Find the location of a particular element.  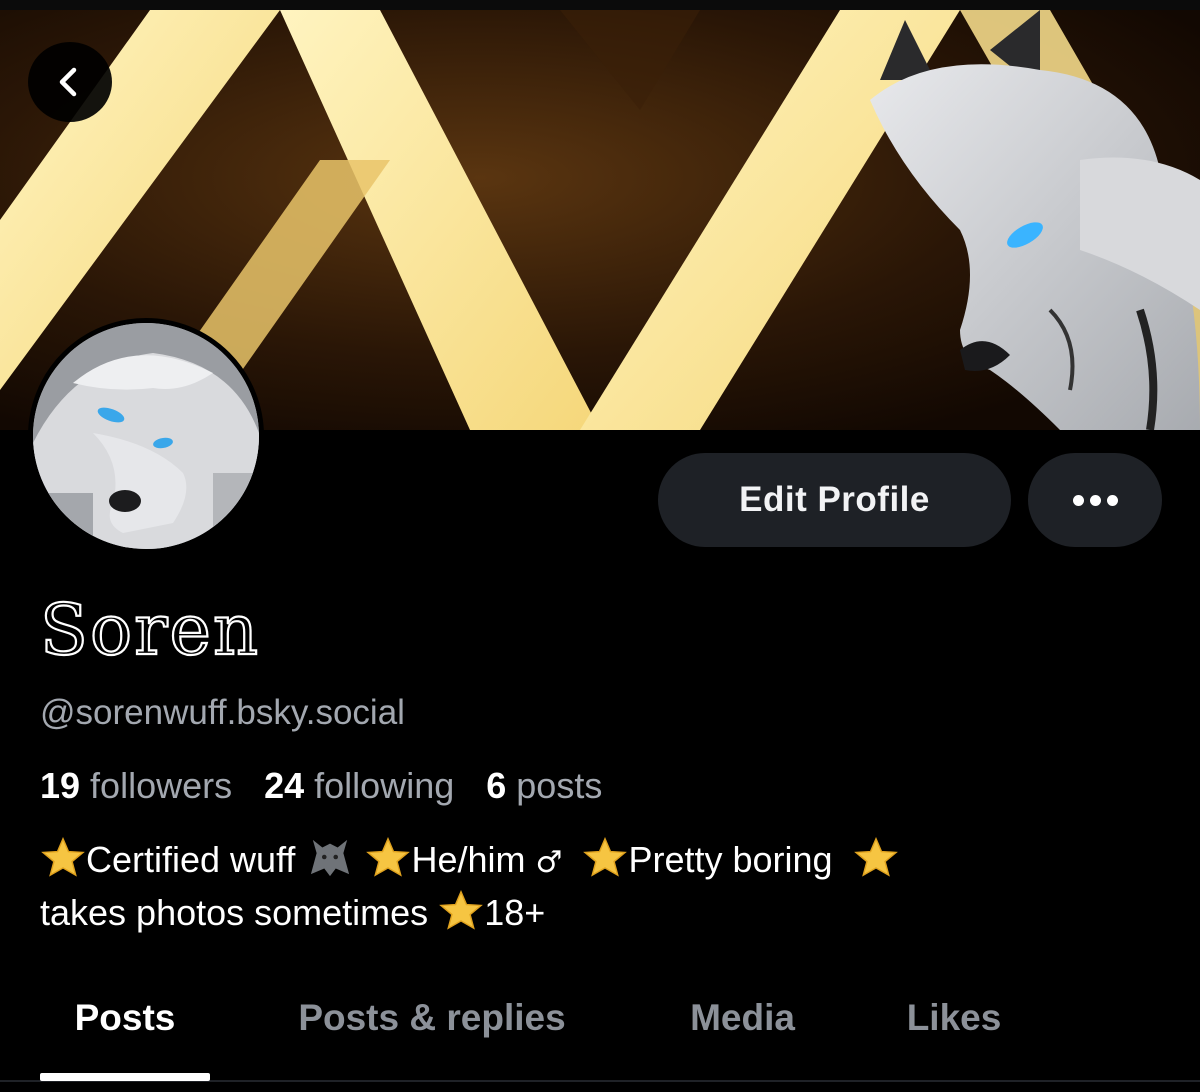

back-button is located at coordinates (70, 82).